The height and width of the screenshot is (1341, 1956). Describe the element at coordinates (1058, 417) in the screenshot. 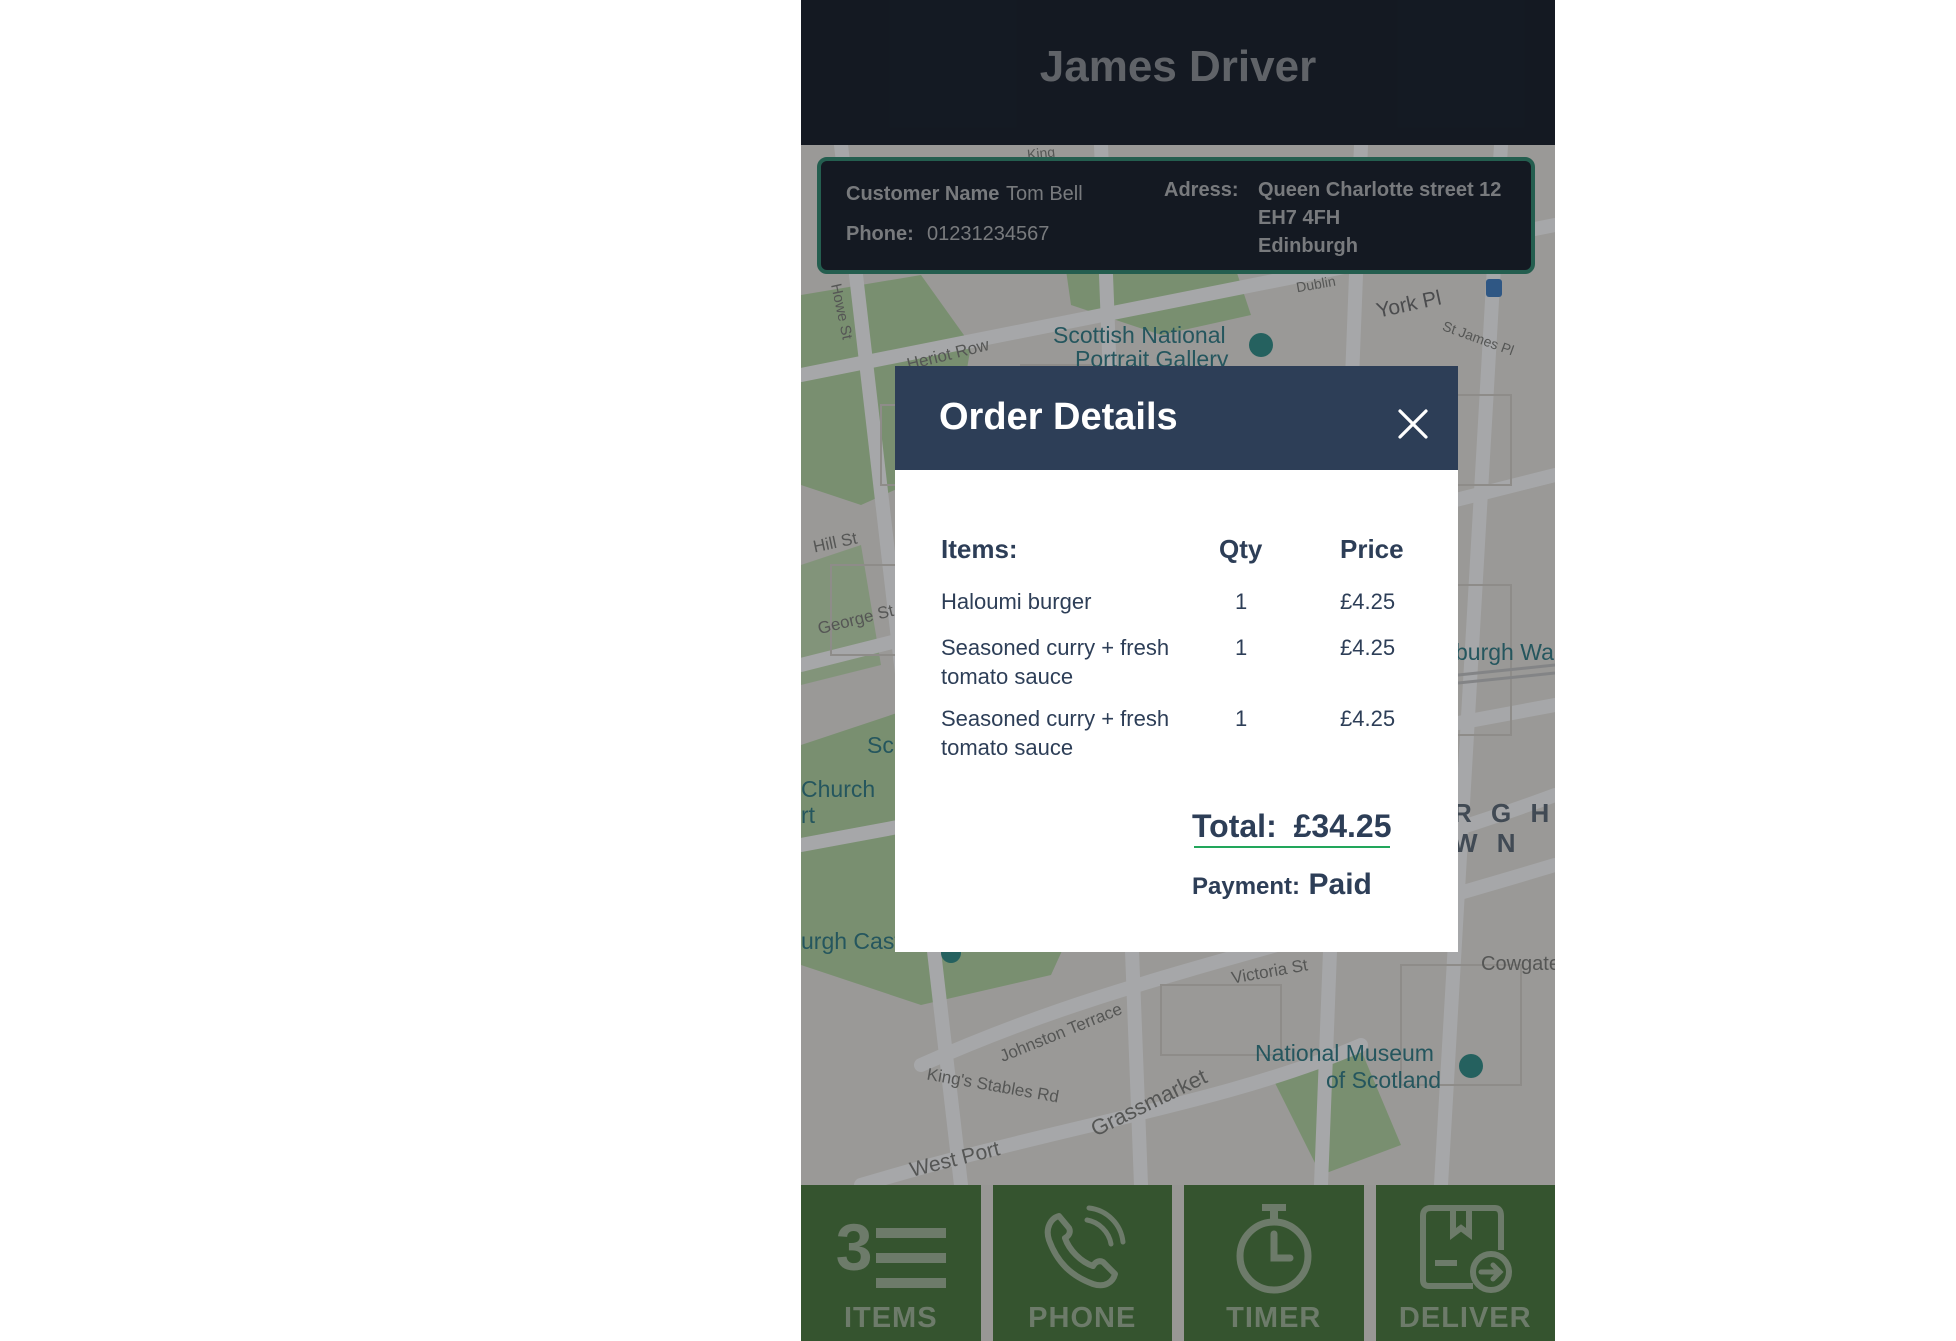

I see `modal-title: Order Details` at that location.